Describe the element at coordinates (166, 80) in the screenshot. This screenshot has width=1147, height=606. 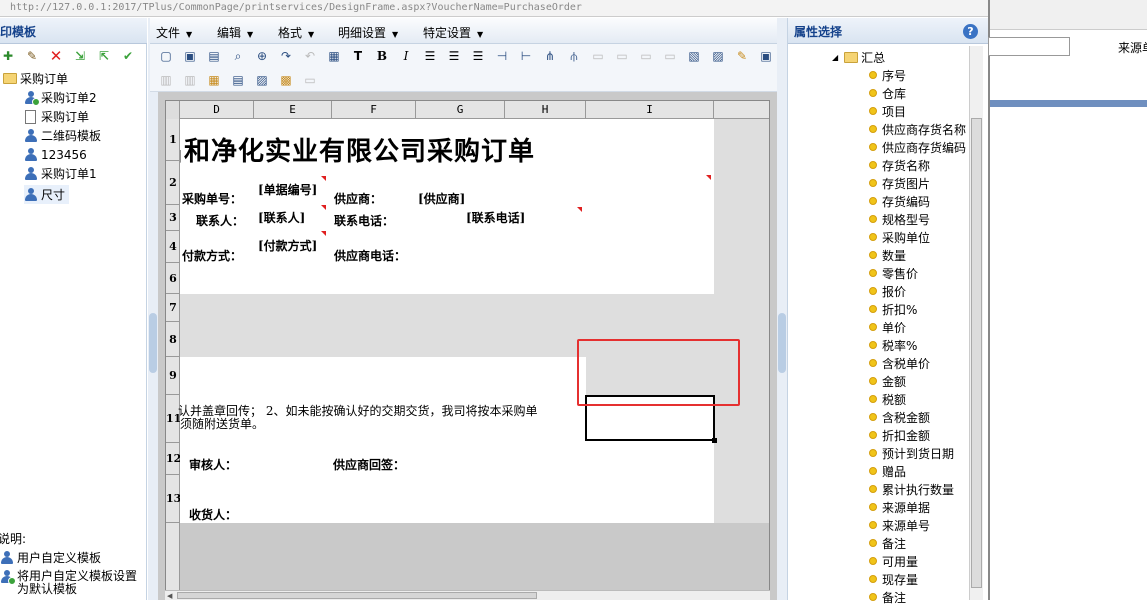
I see `insert-row-icon: ▥` at that location.